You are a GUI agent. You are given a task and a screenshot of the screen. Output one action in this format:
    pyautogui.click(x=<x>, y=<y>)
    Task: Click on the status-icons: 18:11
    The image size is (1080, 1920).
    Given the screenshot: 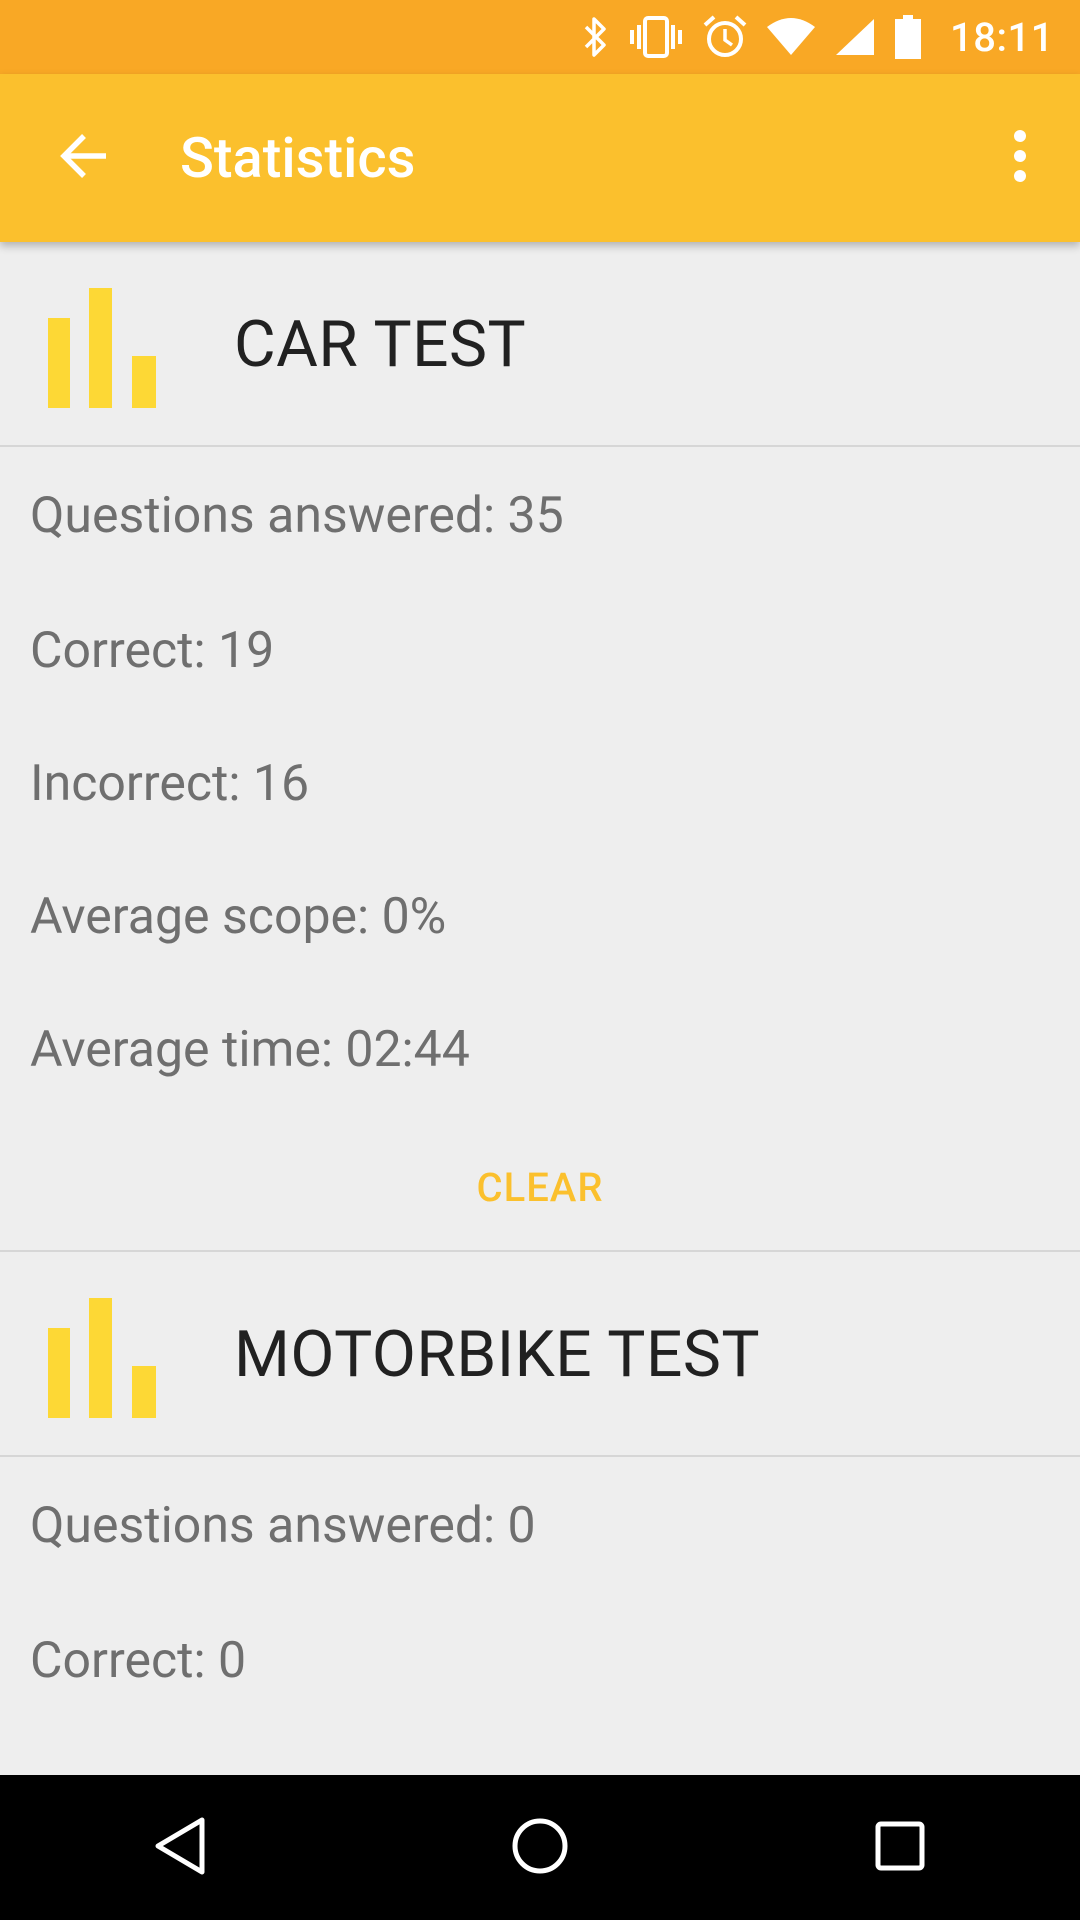 What is the action you would take?
    pyautogui.click(x=817, y=37)
    